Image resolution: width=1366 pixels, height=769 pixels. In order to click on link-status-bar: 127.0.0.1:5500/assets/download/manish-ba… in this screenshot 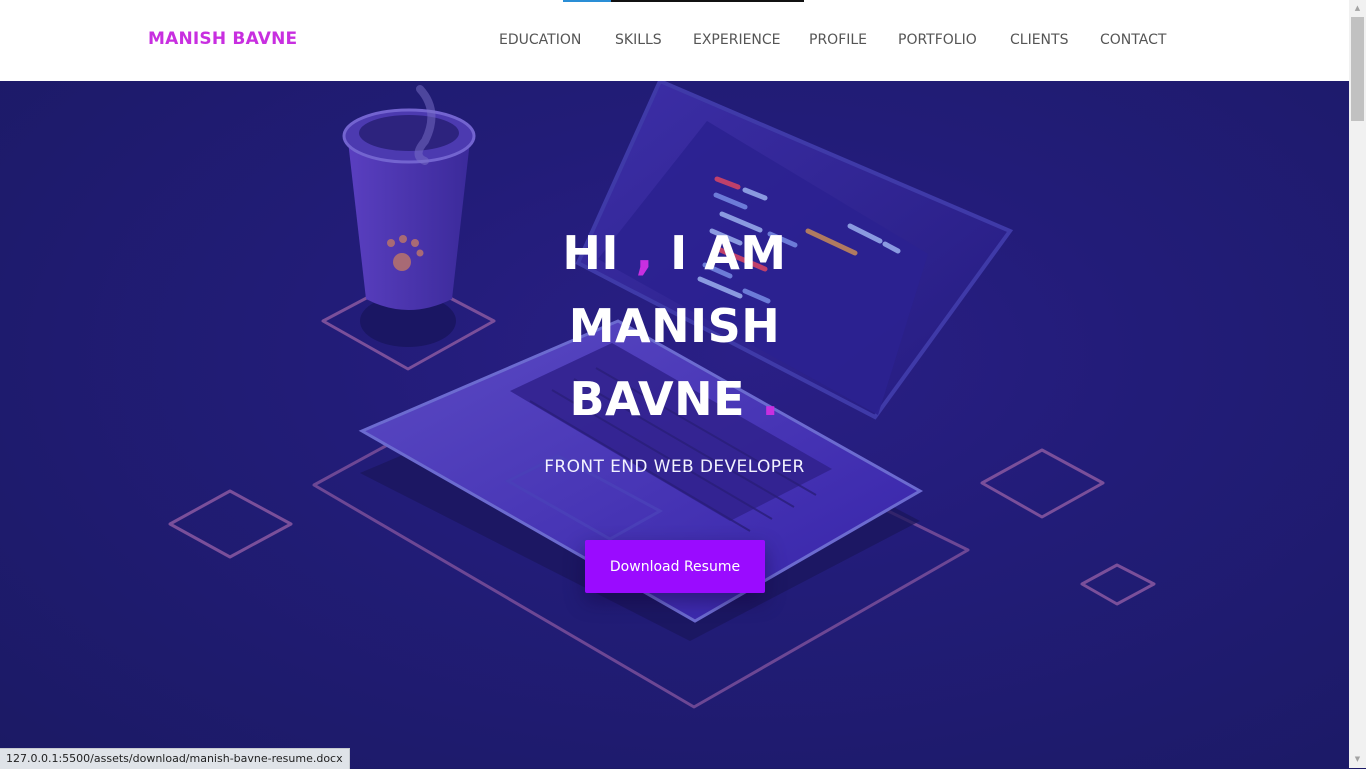, I will do `click(175, 758)`.